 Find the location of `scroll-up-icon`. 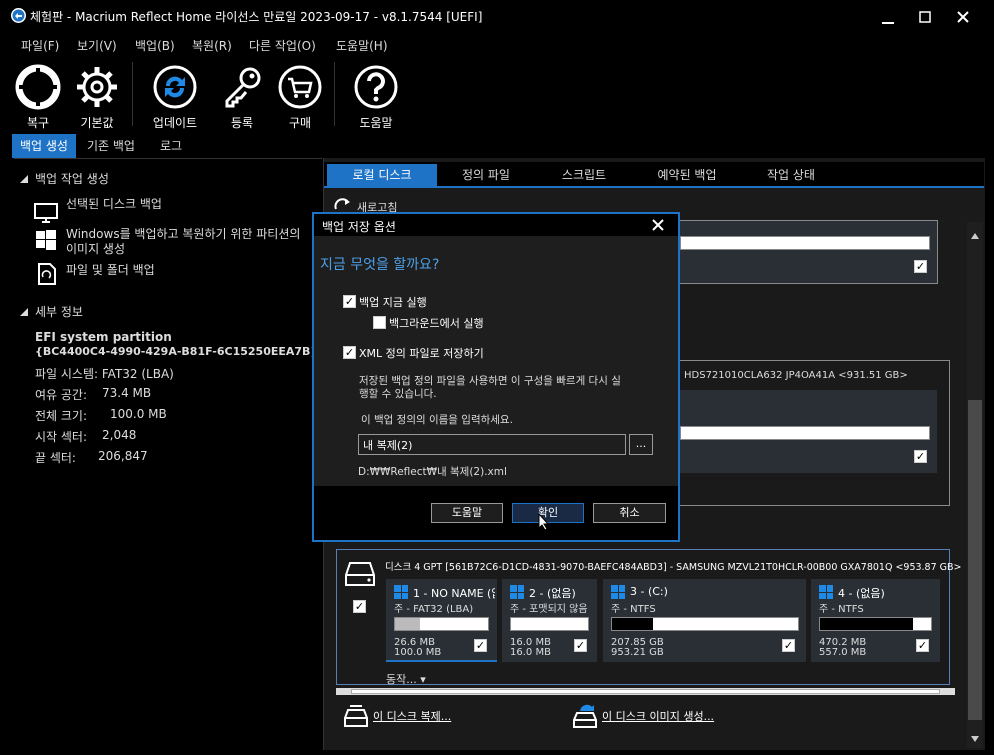

scroll-up-icon is located at coordinates (975, 235).